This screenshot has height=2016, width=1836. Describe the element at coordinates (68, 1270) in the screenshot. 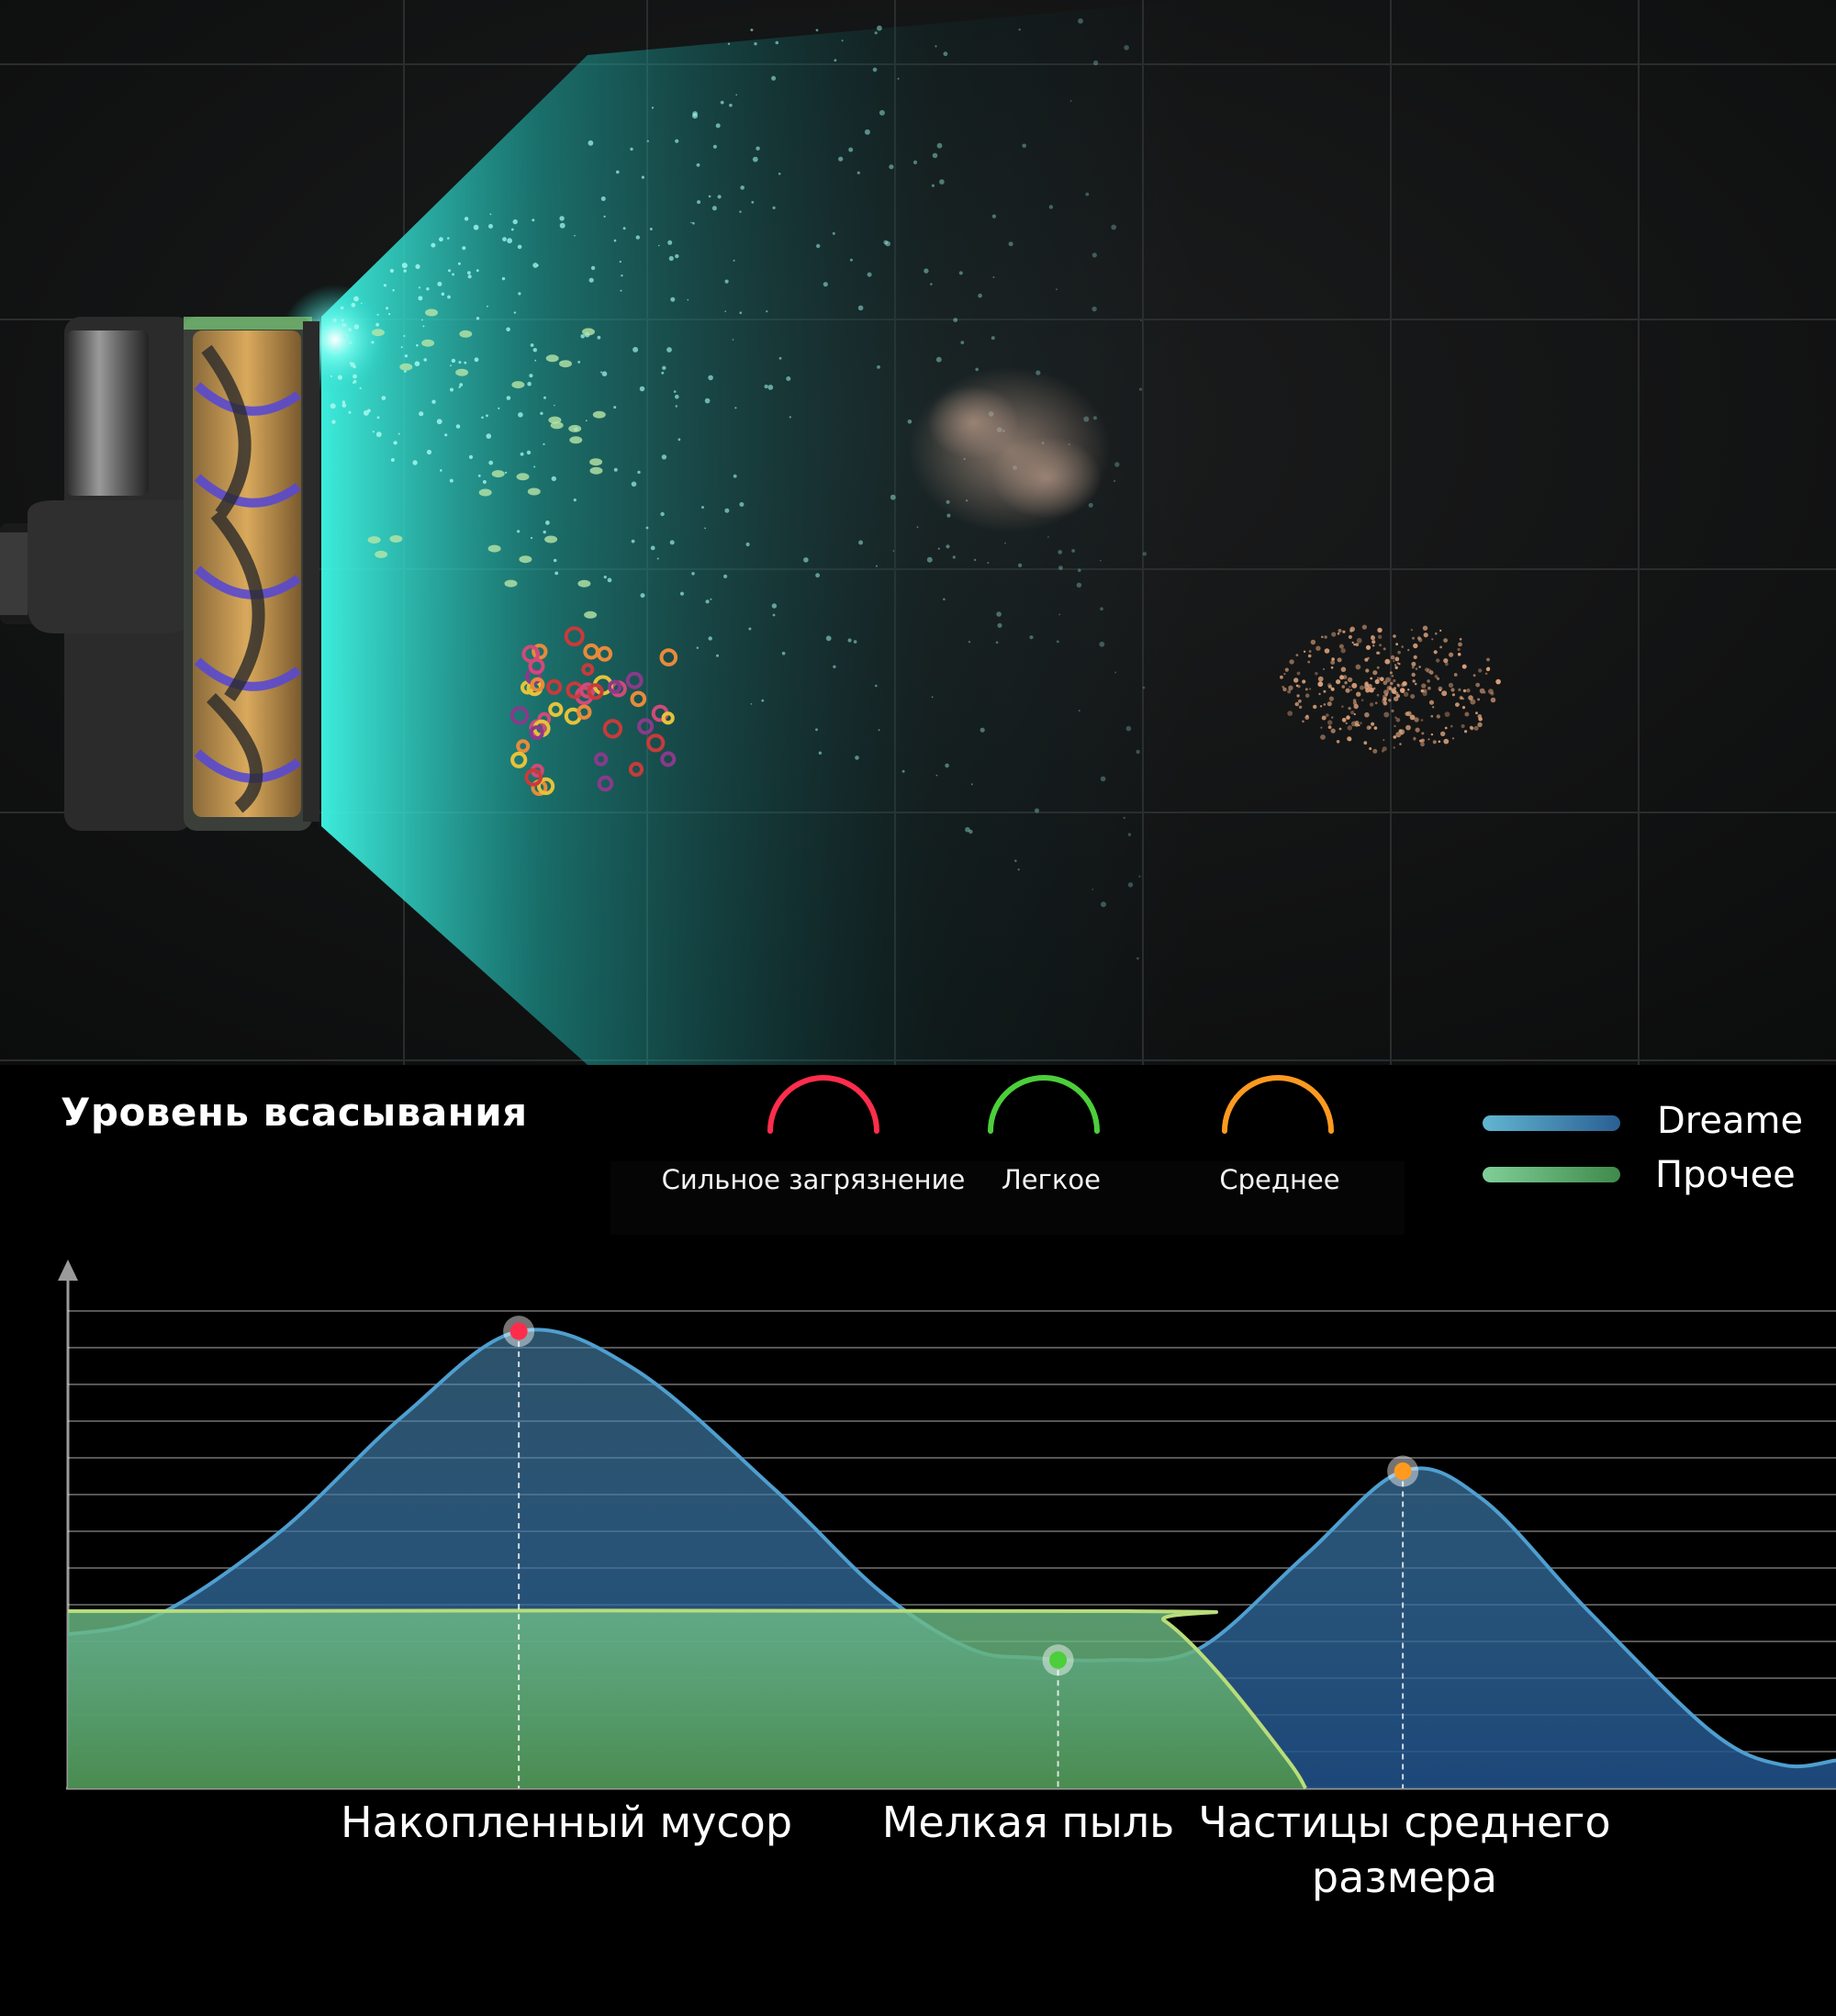

I see `y-axis-arrow-icon` at that location.